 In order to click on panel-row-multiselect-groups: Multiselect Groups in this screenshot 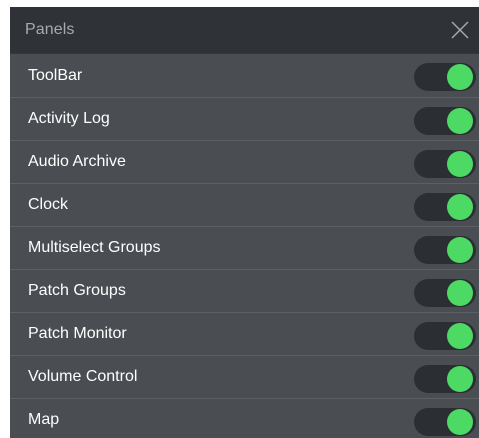, I will do `click(244, 247)`.